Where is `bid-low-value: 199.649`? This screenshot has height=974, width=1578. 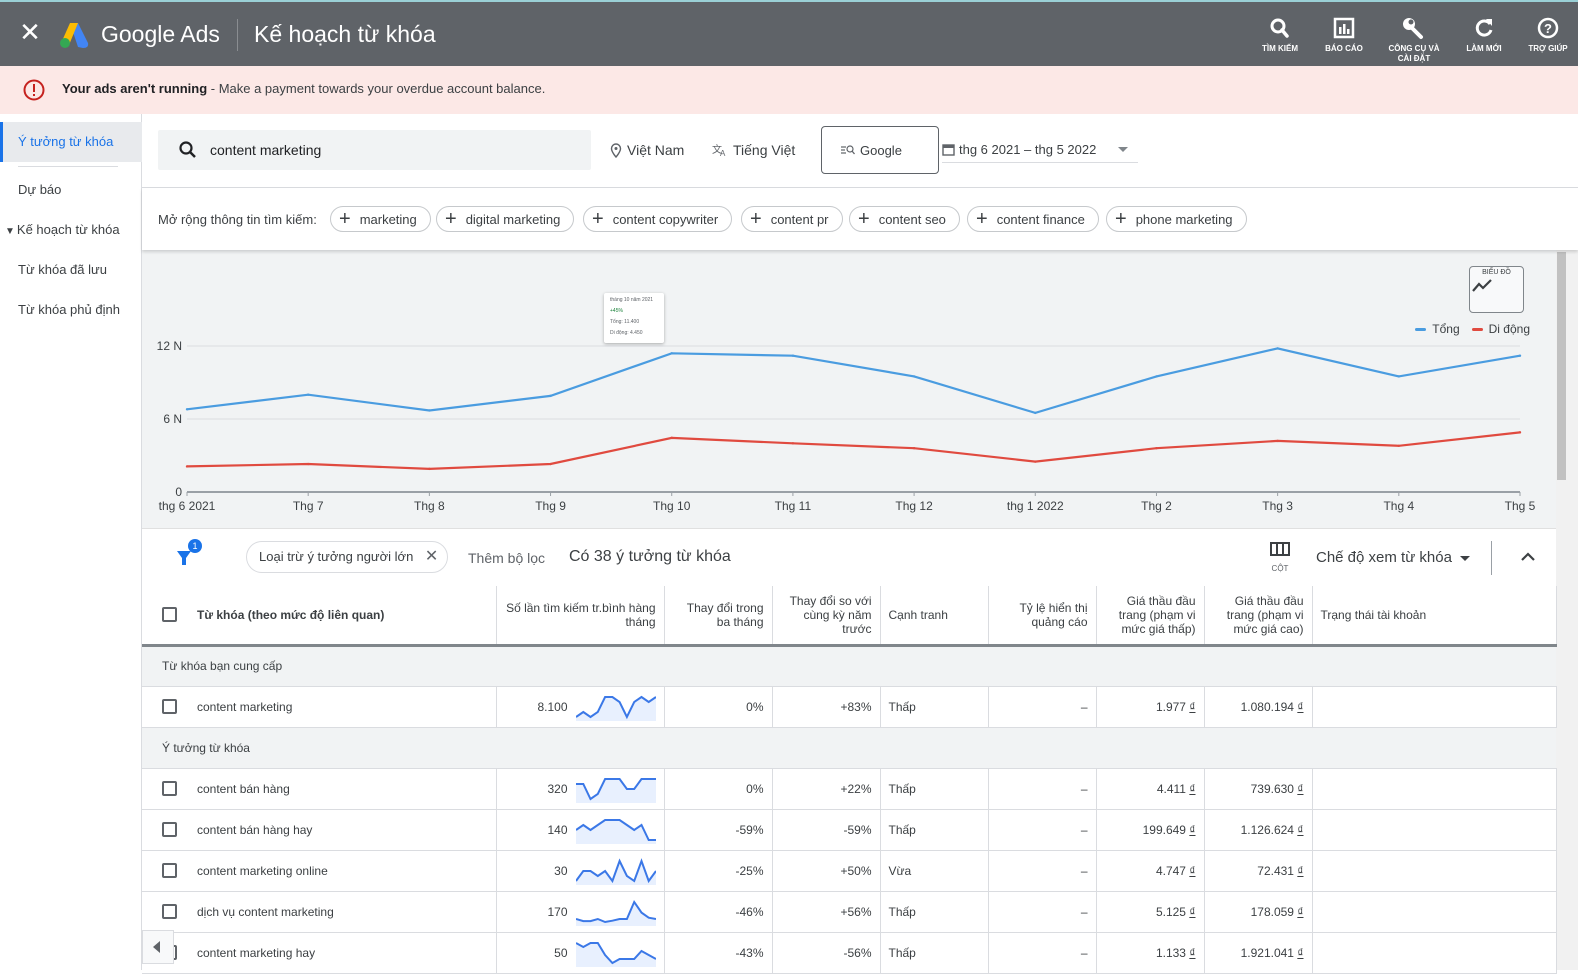 bid-low-value: 199.649 is located at coordinates (1164, 829).